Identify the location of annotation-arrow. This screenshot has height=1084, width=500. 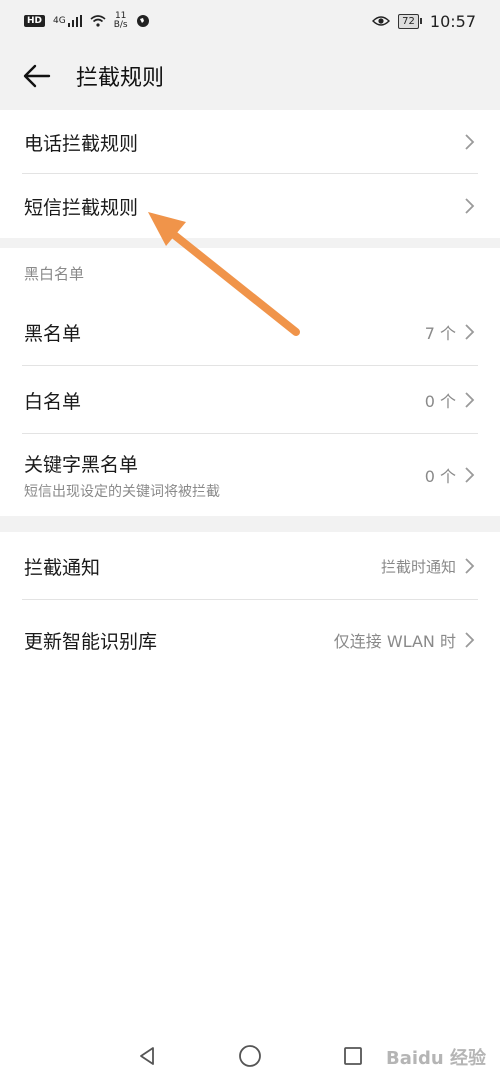
(224, 274).